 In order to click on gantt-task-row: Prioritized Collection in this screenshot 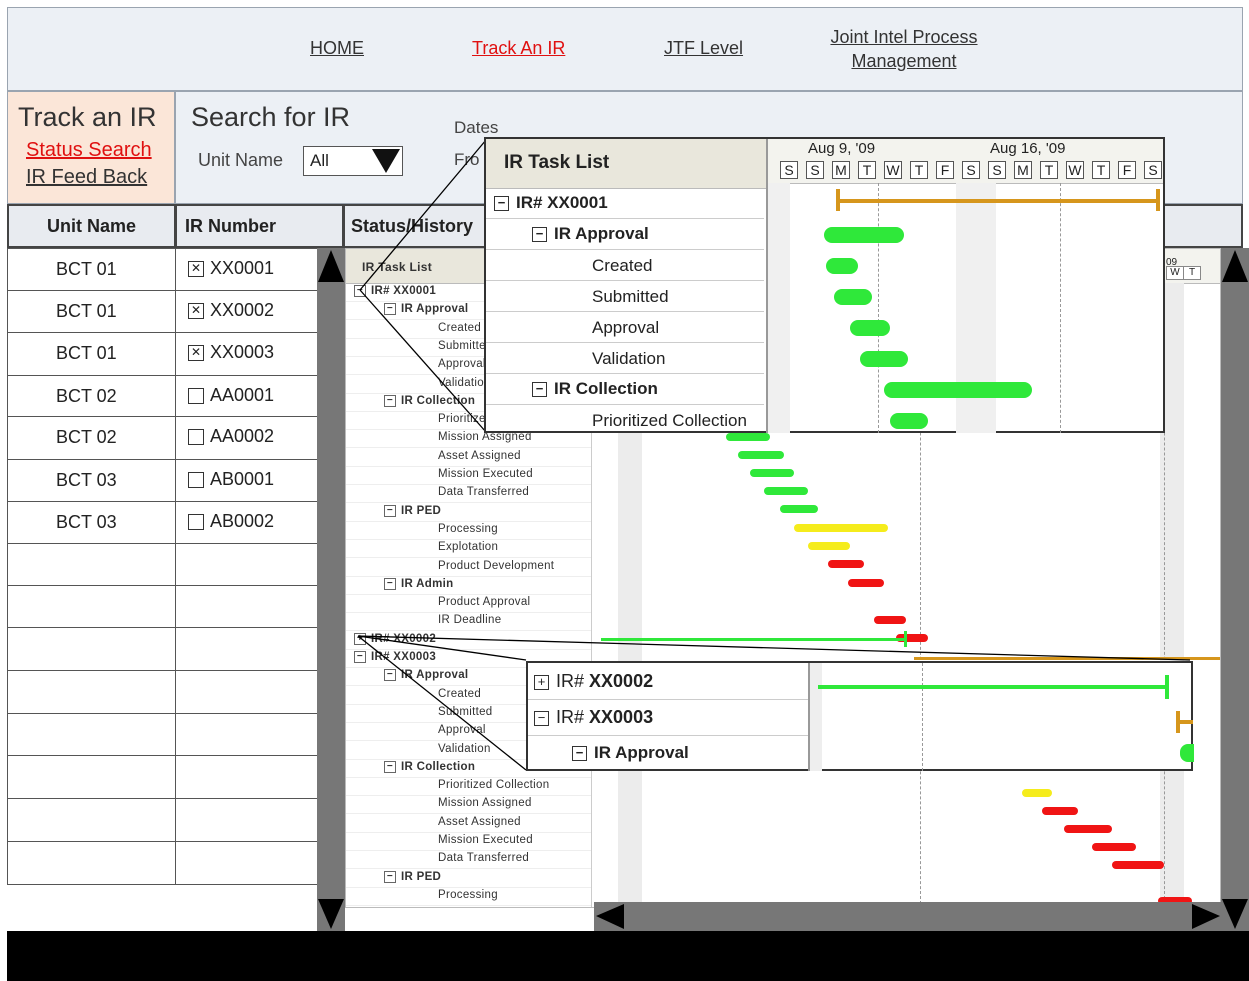, I will do `click(468, 787)`.